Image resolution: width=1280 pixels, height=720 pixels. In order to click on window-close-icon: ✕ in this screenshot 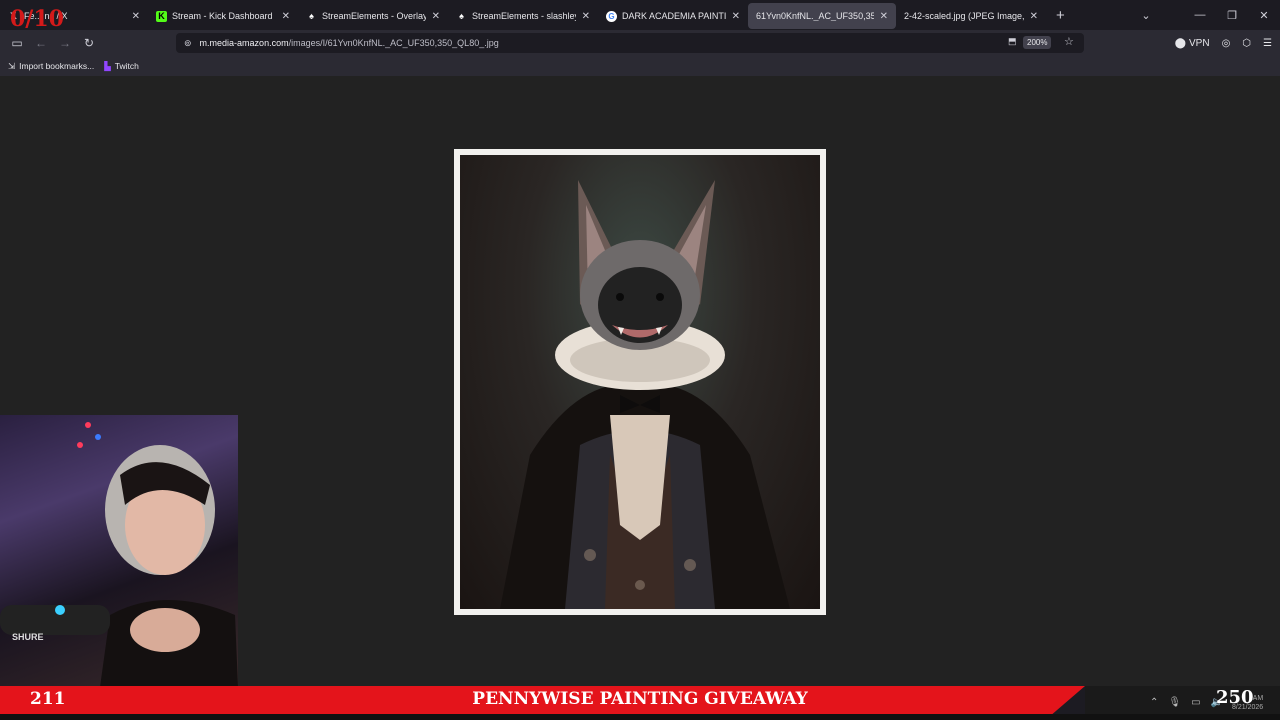, I will do `click(1264, 15)`.